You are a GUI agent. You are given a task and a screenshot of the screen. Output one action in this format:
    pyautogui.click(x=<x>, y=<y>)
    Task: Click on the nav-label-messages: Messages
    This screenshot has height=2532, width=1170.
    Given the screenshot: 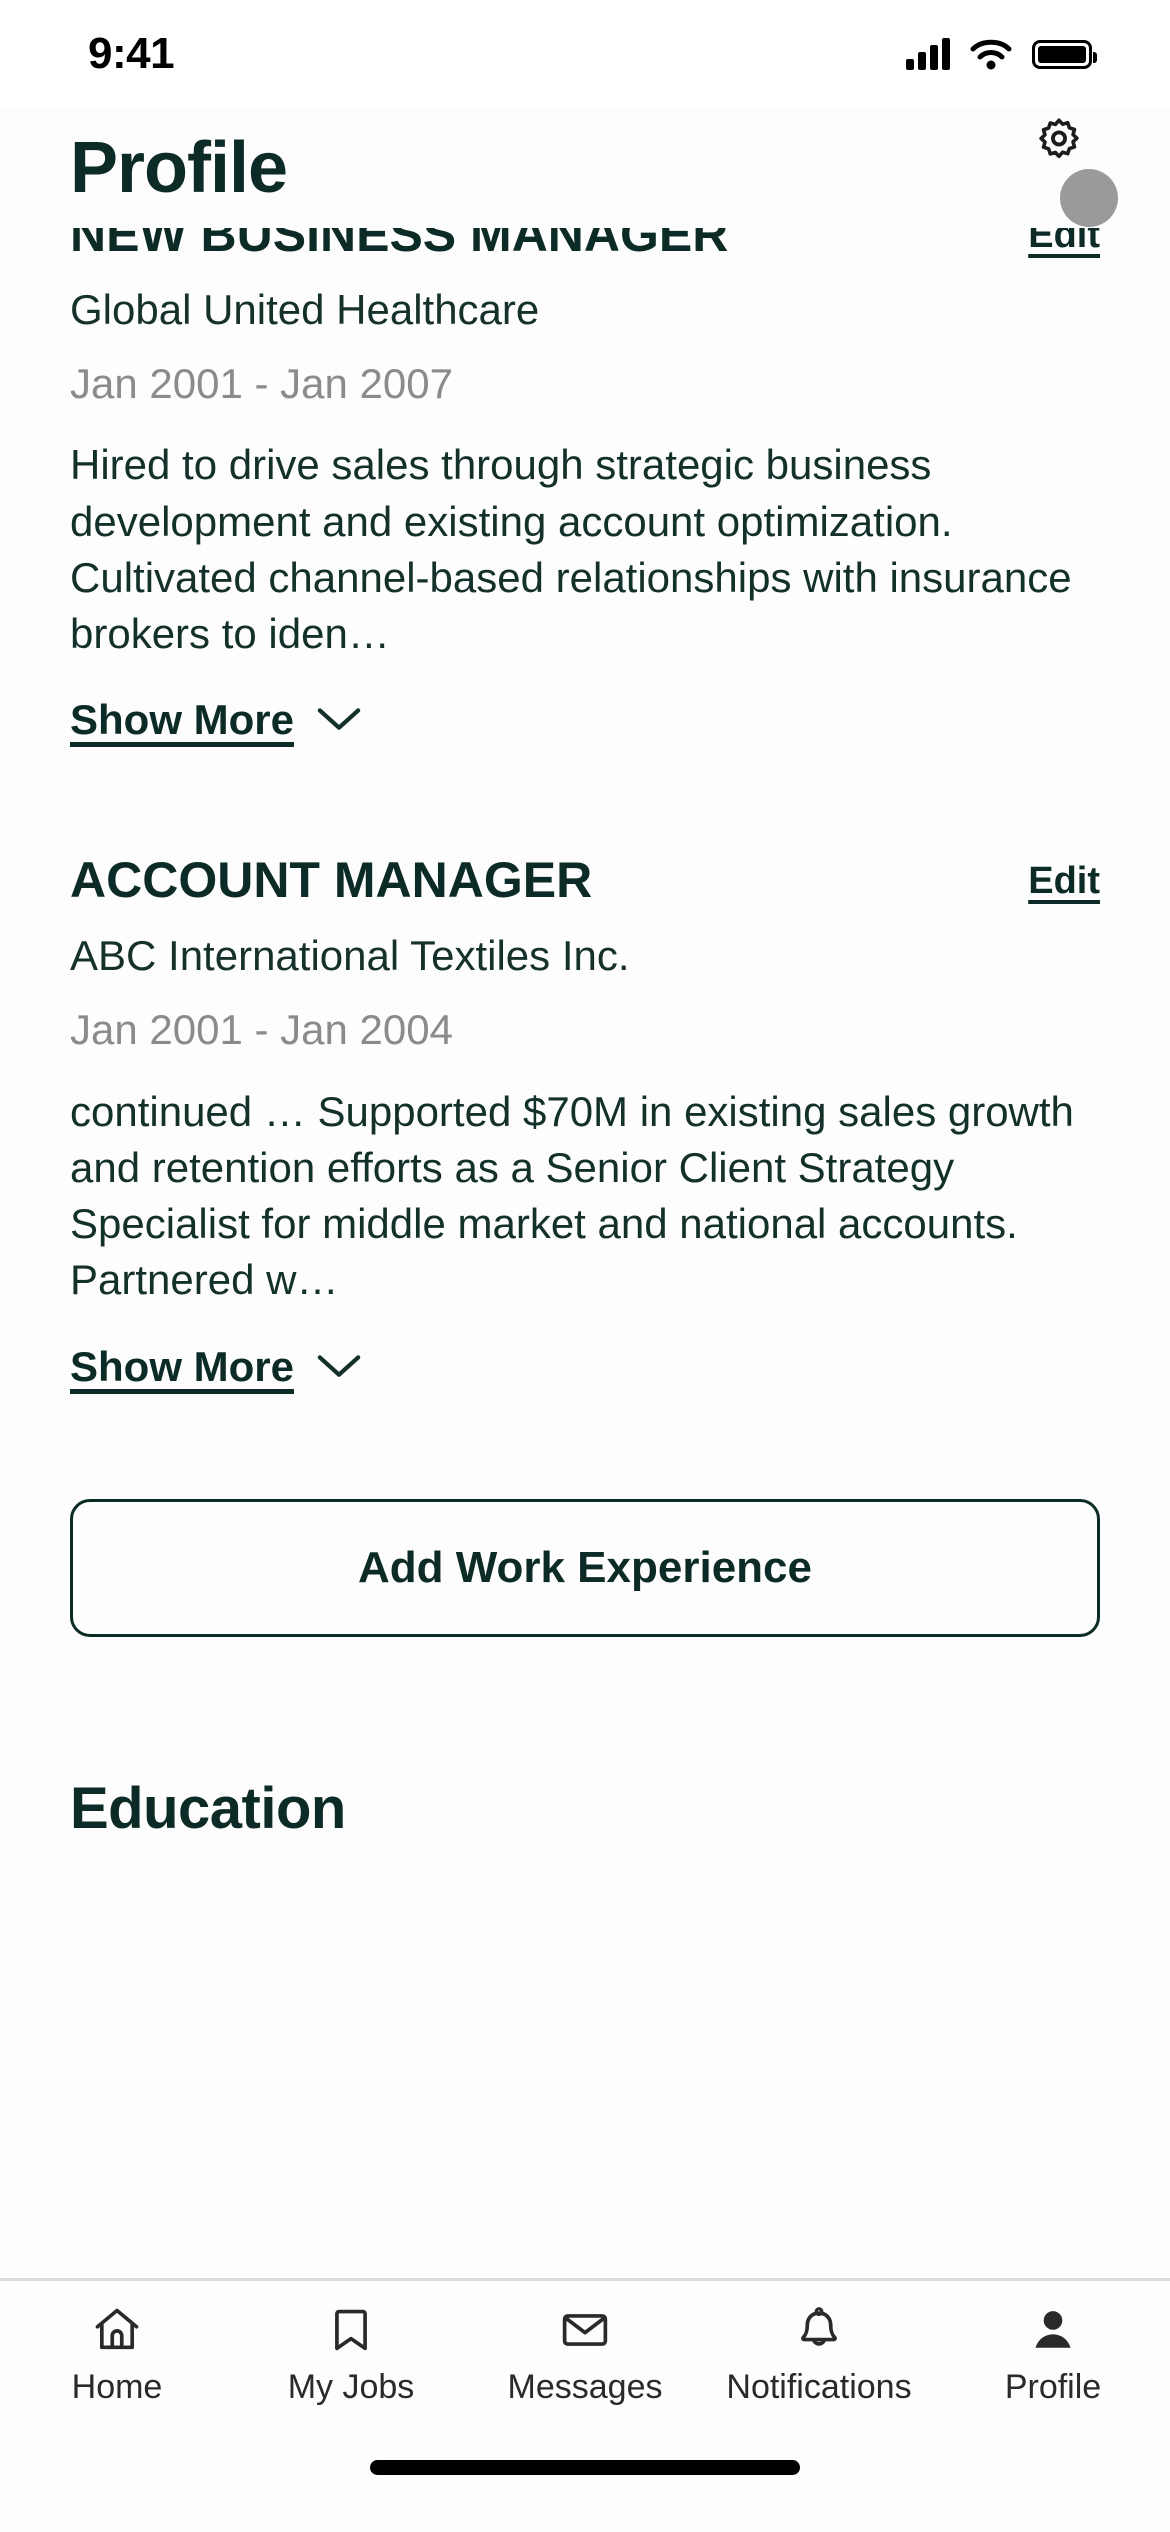 What is the action you would take?
    pyautogui.click(x=585, y=2387)
    